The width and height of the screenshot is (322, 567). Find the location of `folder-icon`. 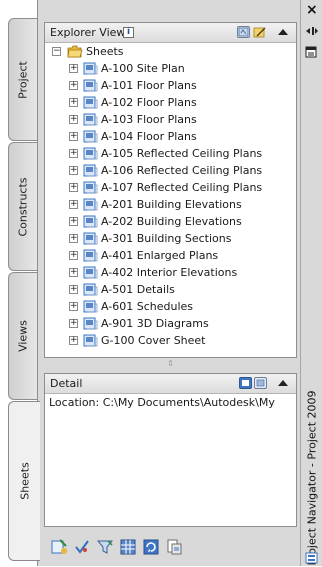

folder-icon is located at coordinates (75, 51).